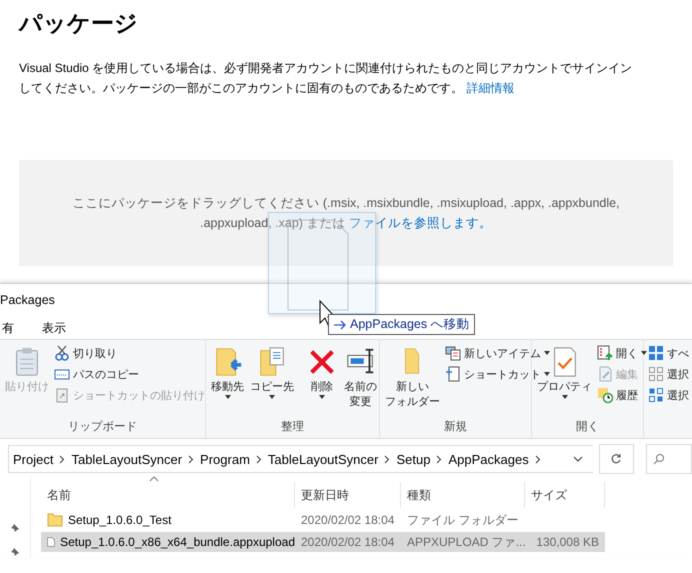  I want to click on drop-zone-text: ここにパッケージをドラッグしてください (.msix, .msixbundle, .msixupload, .appx, .appxbundle, .appxupload, .xap) または ファイルを参照します。, so click(346, 213).